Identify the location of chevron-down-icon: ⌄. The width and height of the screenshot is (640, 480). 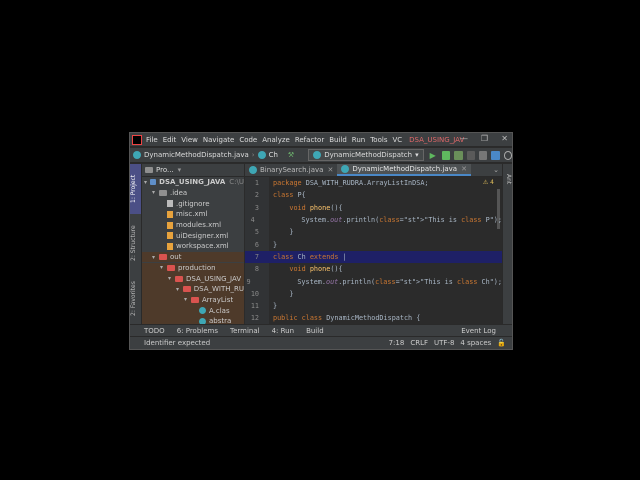
(496, 170).